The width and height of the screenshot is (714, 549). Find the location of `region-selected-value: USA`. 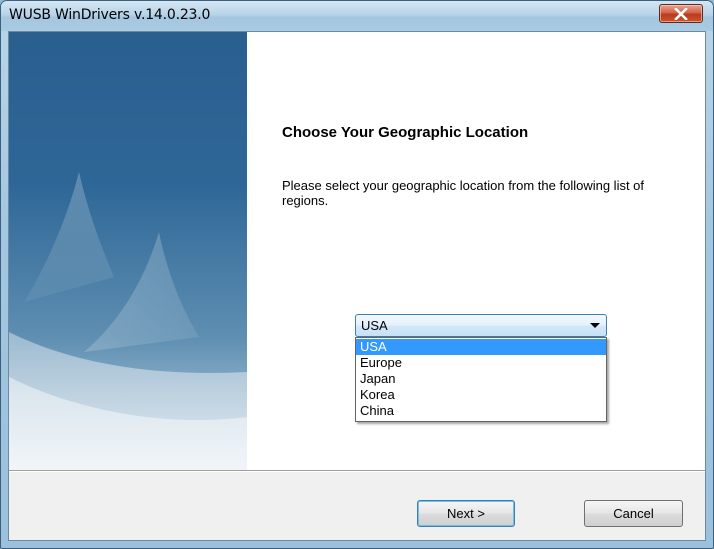

region-selected-value: USA is located at coordinates (374, 325).